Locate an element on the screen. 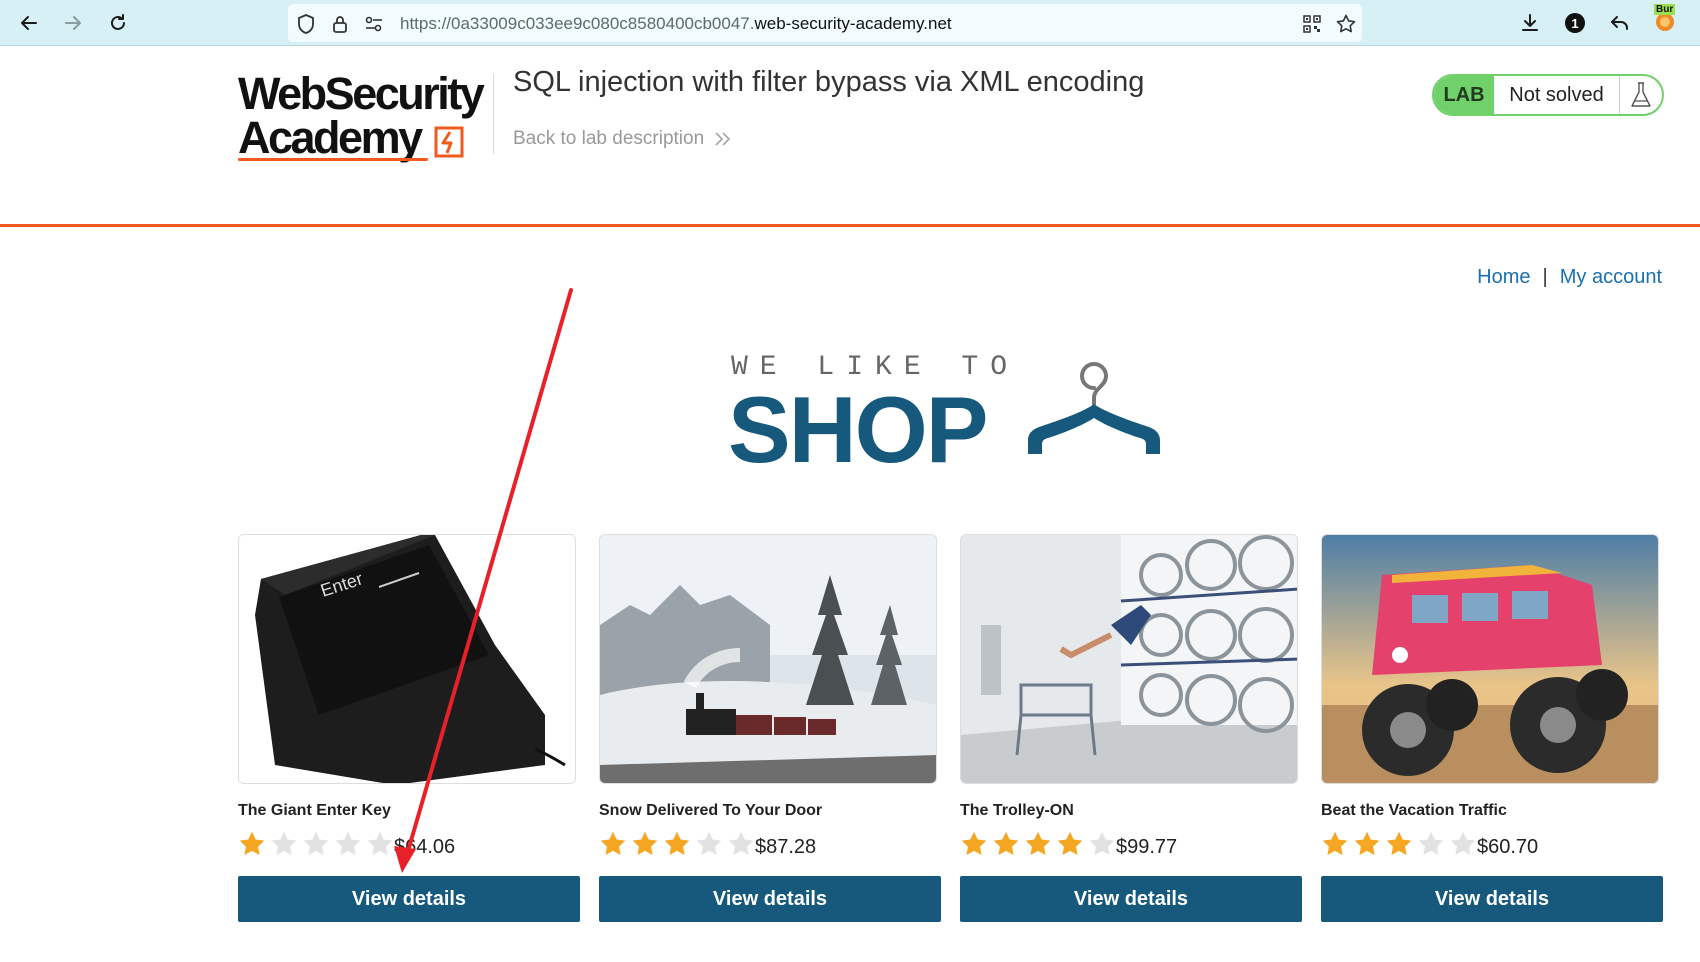  top-navigation: Home | My account is located at coordinates (1569, 277).